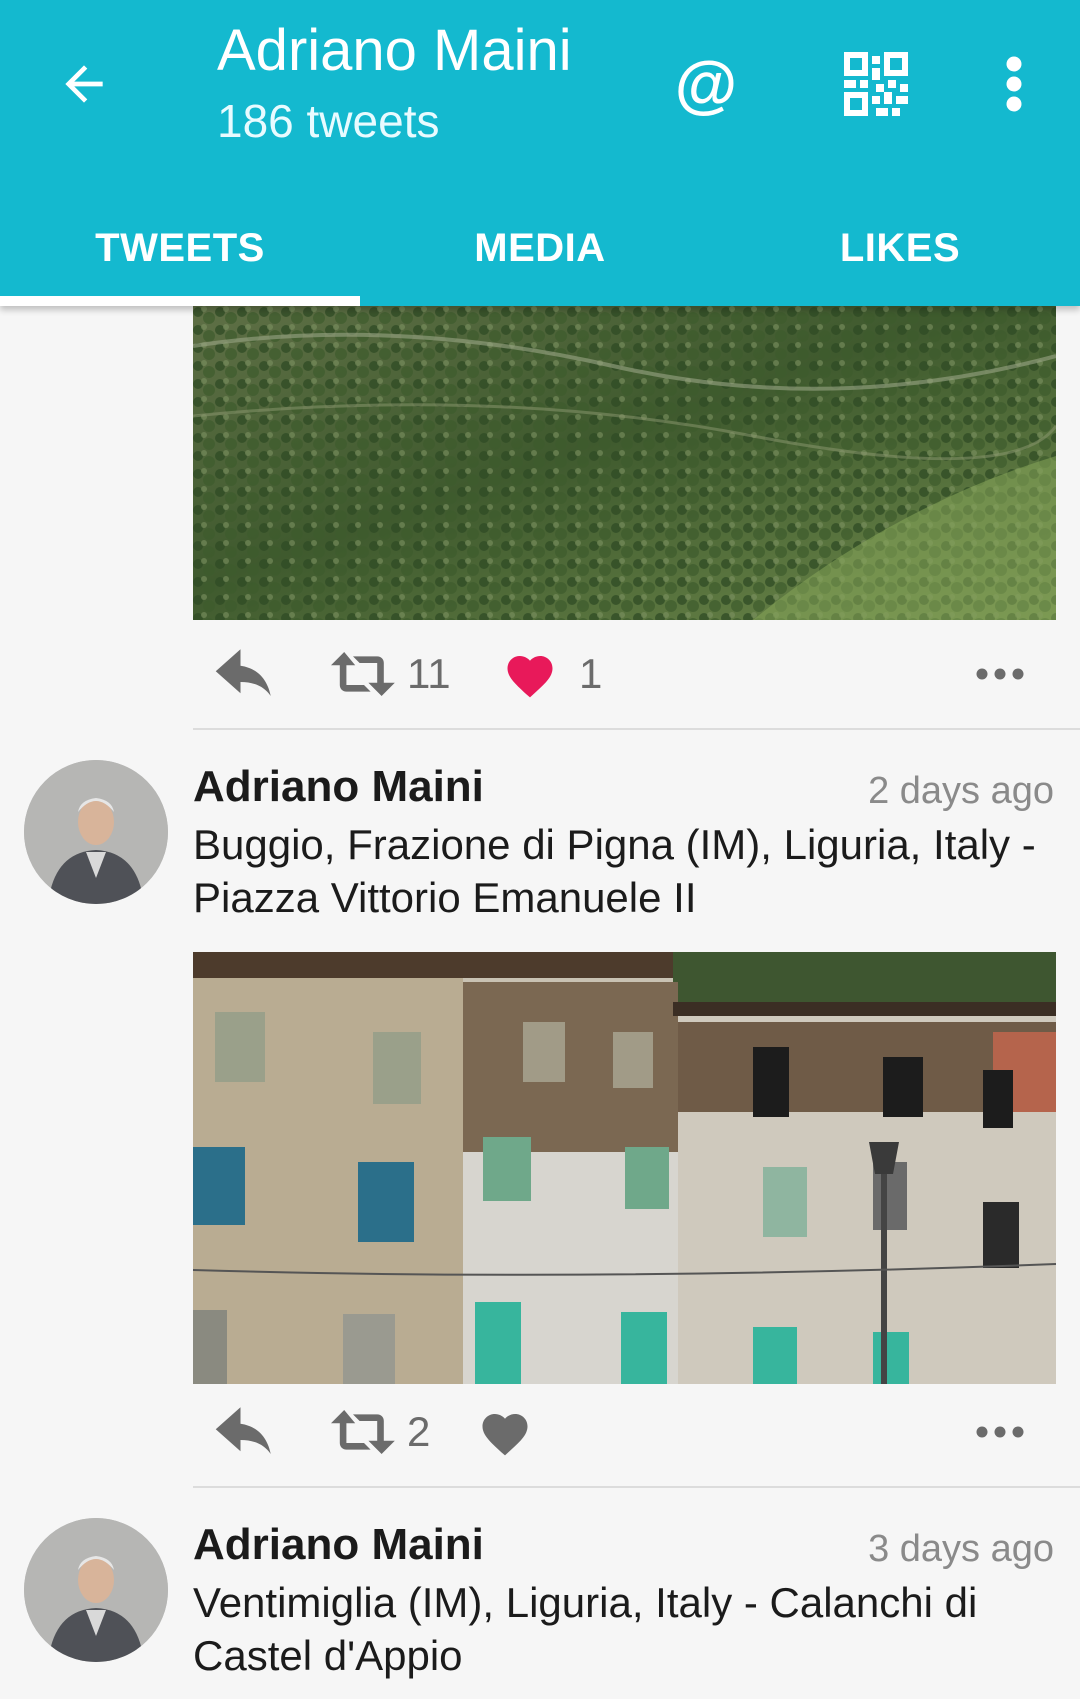  I want to click on retweet-button: 11, so click(391, 674).